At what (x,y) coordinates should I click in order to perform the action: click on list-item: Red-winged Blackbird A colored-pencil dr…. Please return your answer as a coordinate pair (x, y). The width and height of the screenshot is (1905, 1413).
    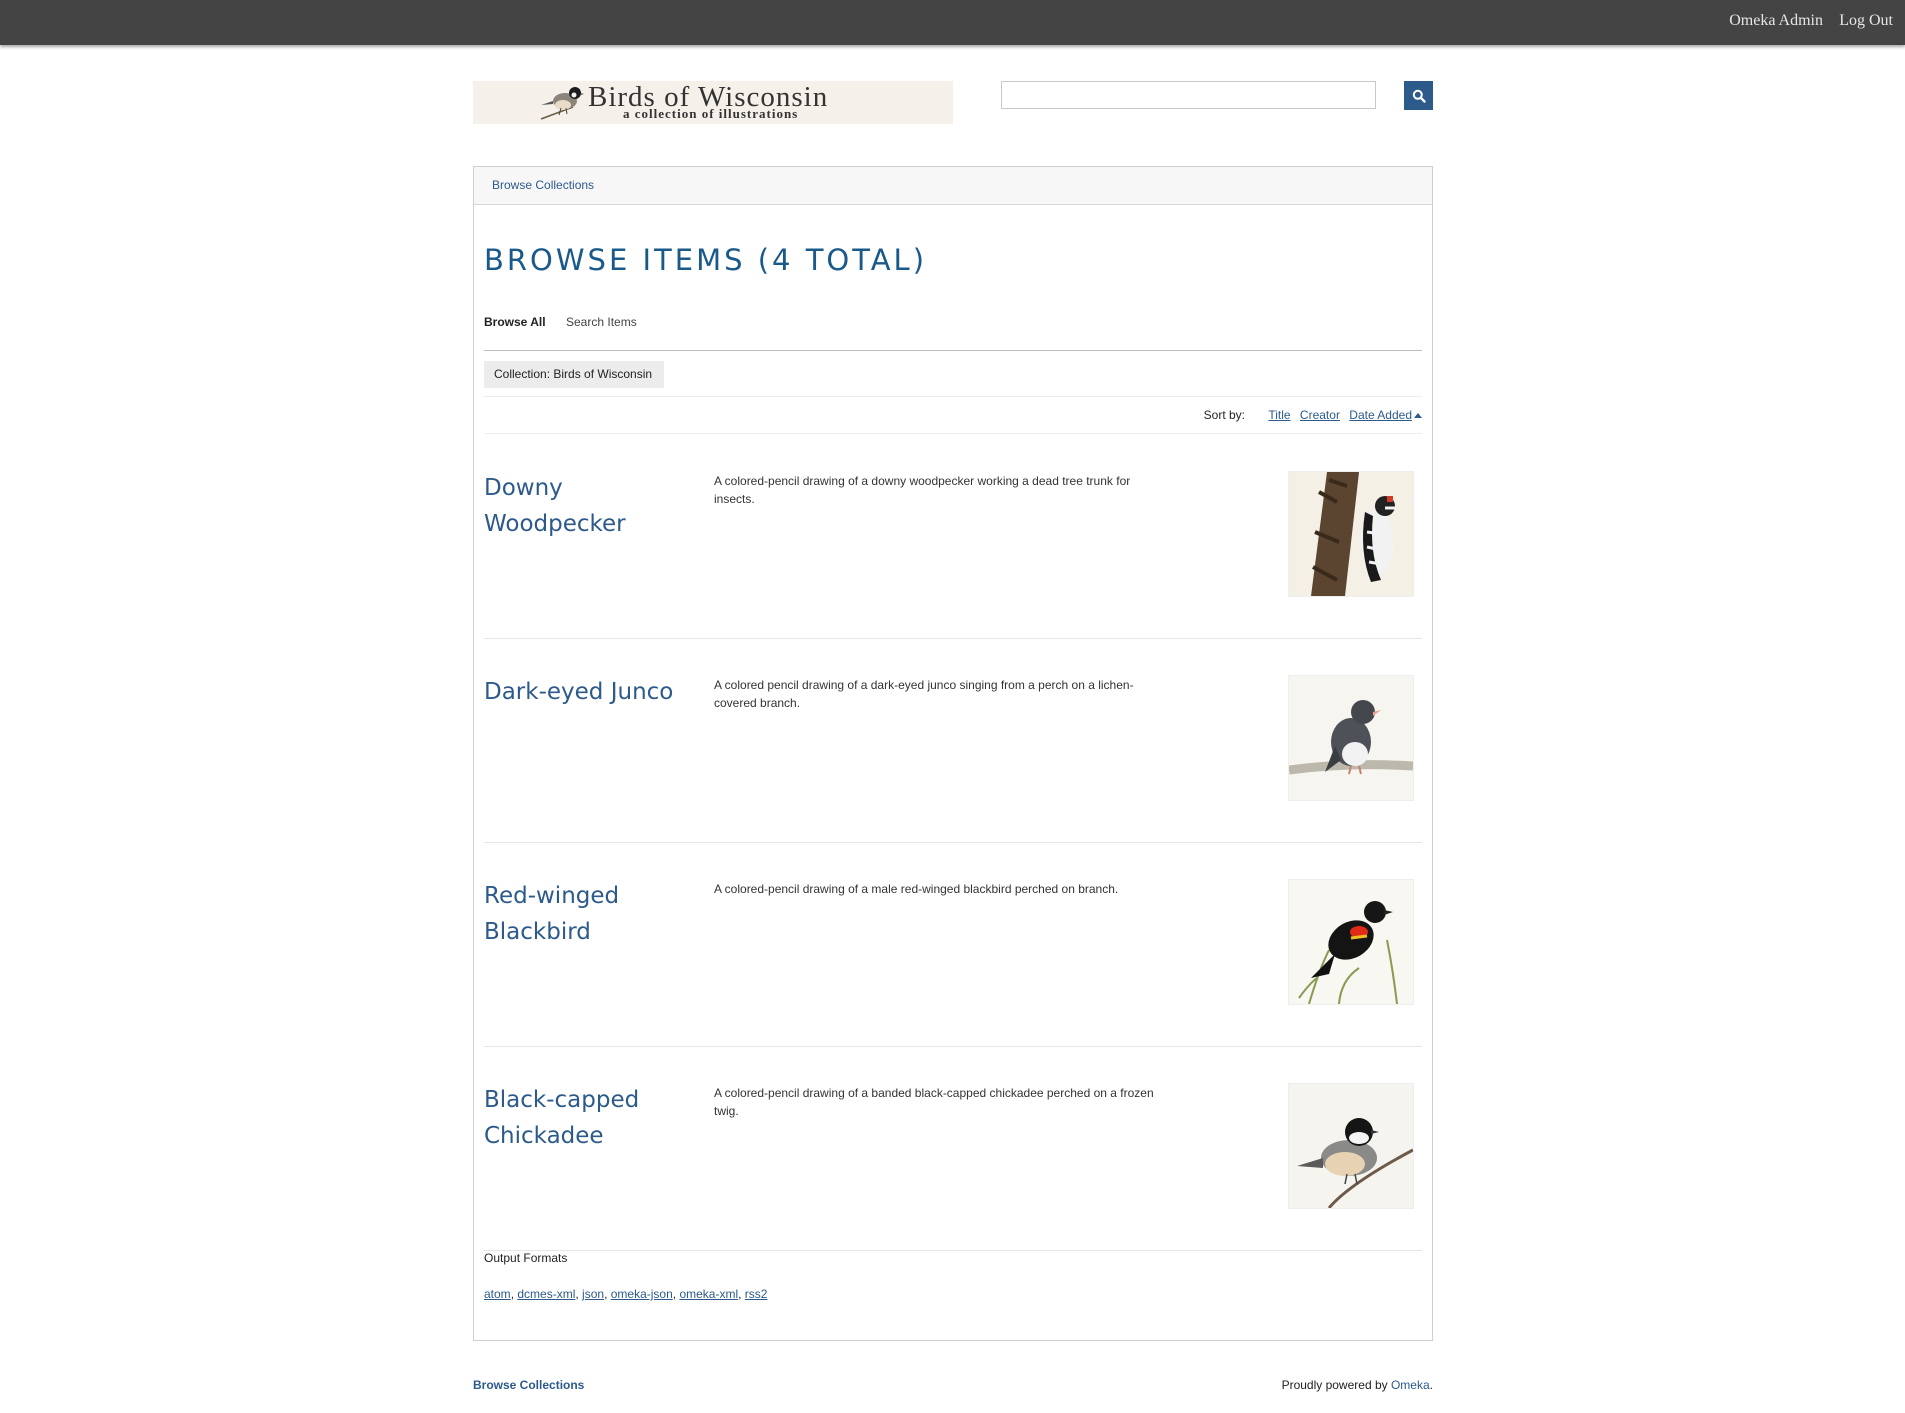
    Looking at the image, I should click on (953, 944).